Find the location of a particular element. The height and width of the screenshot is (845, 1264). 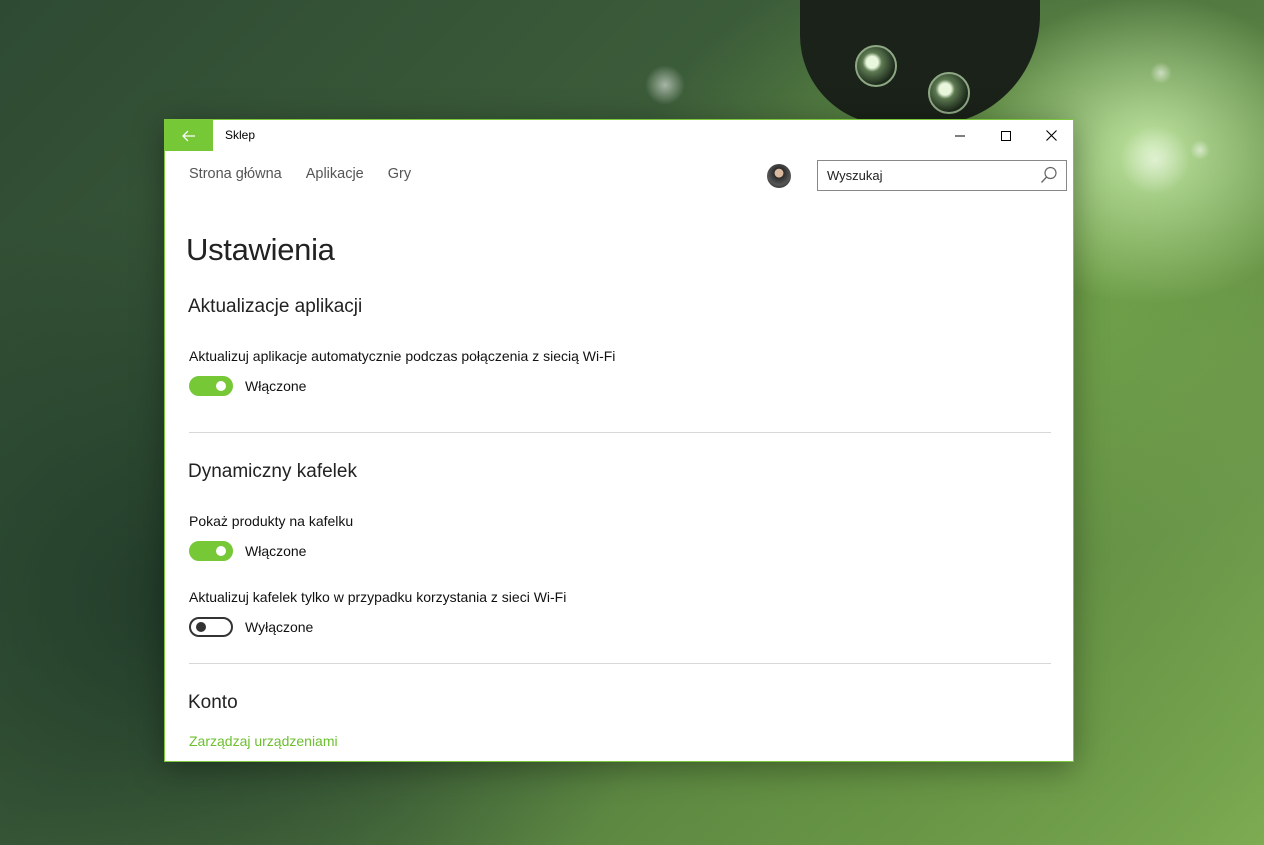

show-products-state: Włączone is located at coordinates (276, 551).